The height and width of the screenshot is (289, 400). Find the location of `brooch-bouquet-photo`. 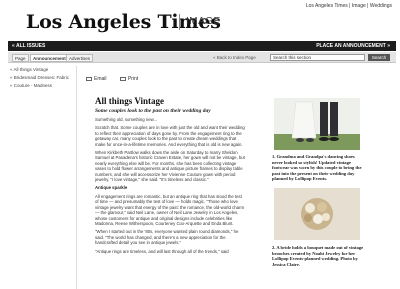

brooch-bouquet-photo is located at coordinates (317, 214).